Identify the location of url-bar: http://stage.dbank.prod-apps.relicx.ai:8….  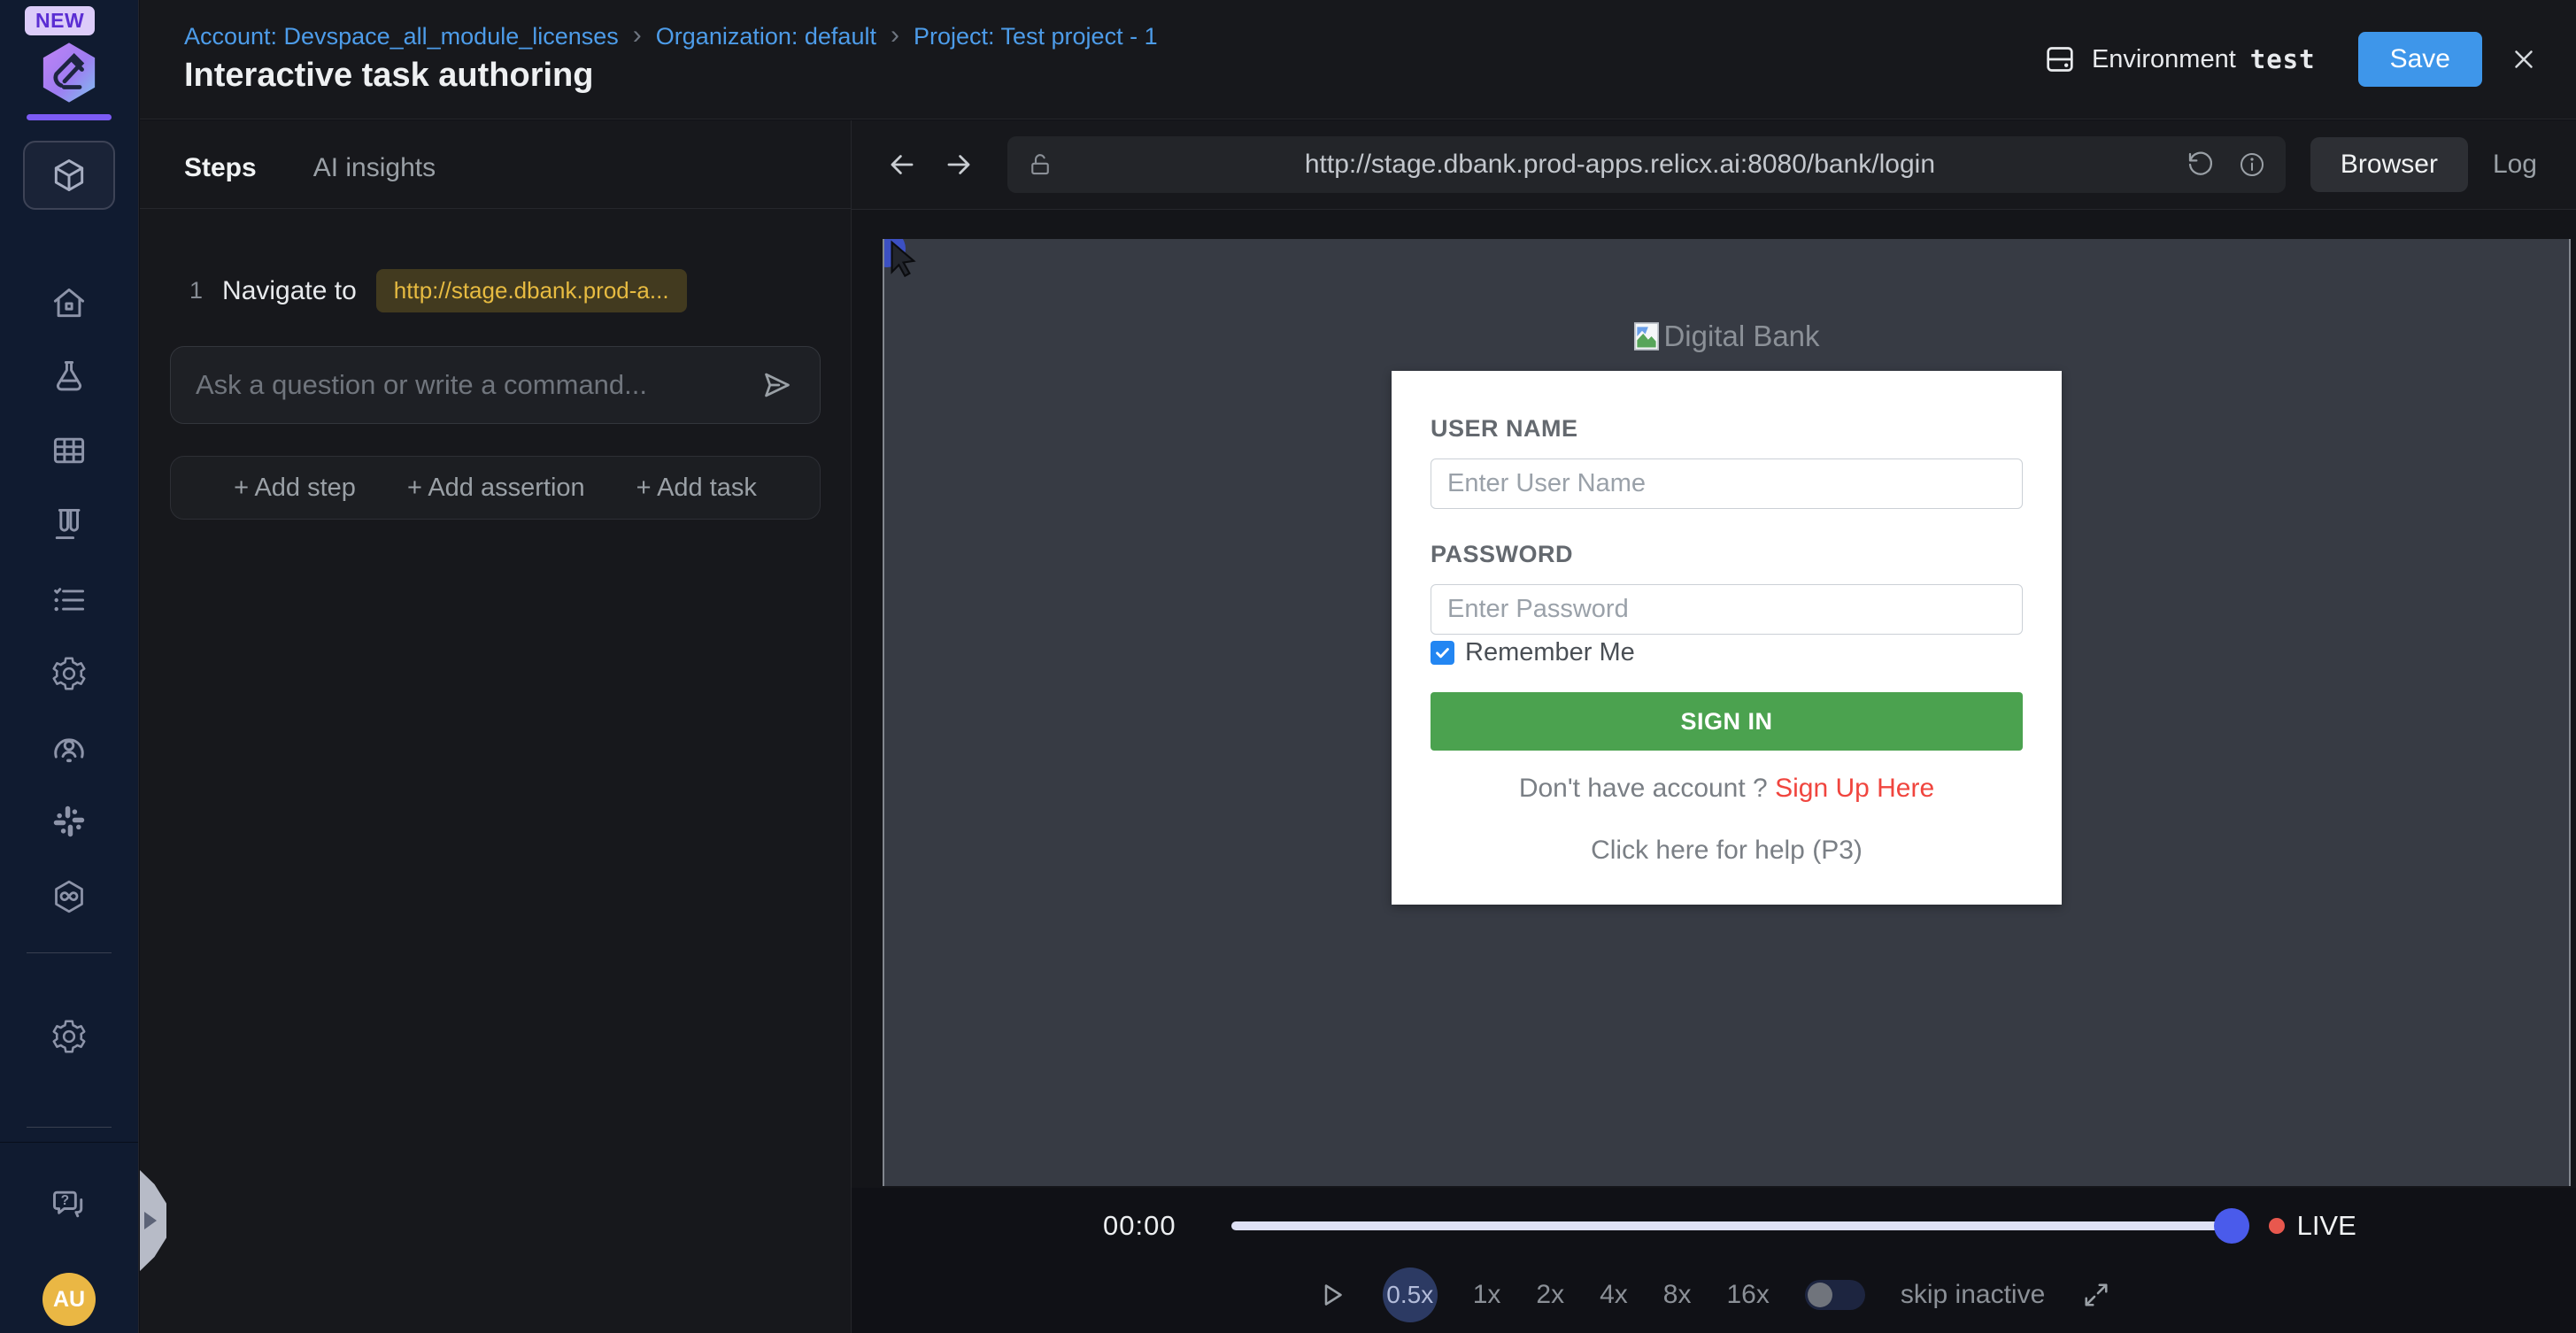
(1646, 164).